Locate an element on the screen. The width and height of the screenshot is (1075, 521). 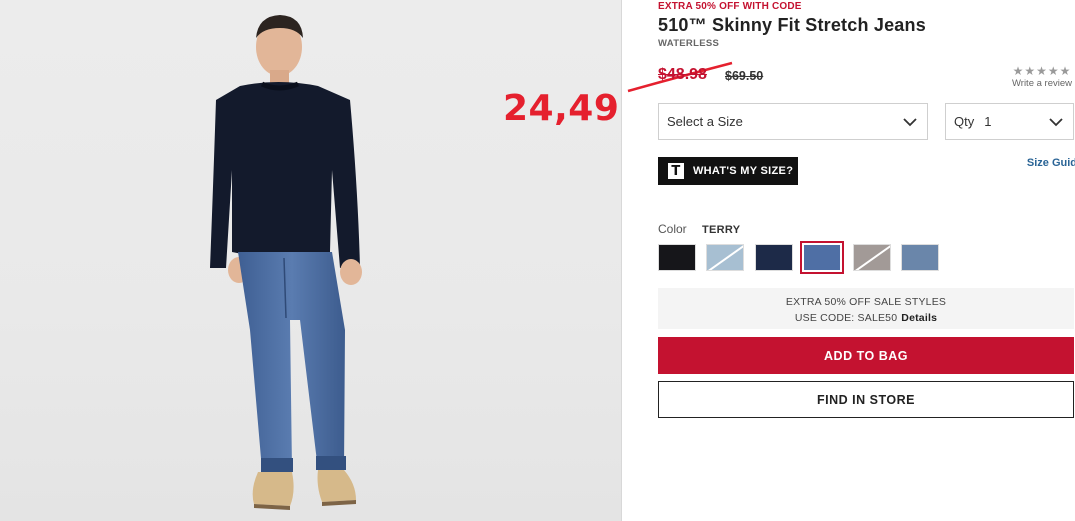
size-select-value: Select a Size is located at coordinates (705, 121).